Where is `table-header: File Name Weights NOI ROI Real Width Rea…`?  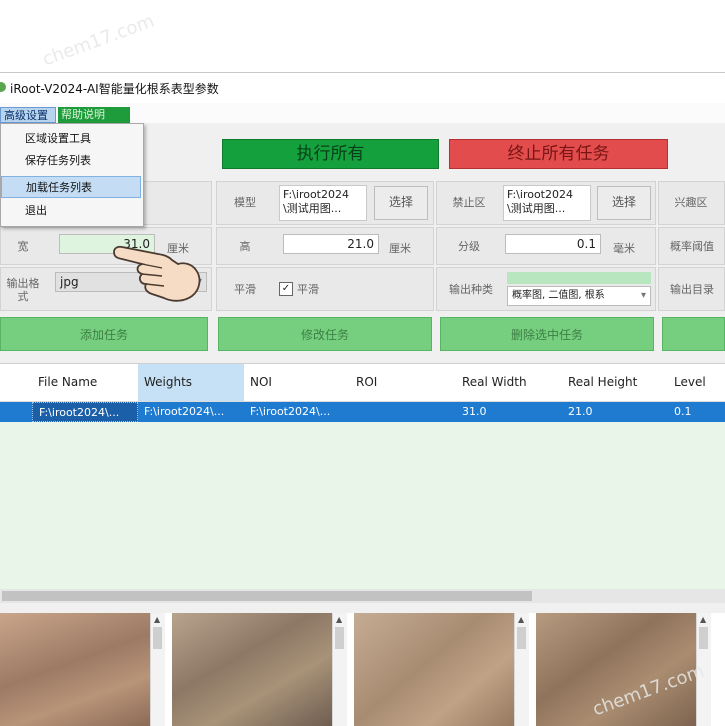
table-header: File Name Weights NOI ROI Real Width Rea… is located at coordinates (362, 383).